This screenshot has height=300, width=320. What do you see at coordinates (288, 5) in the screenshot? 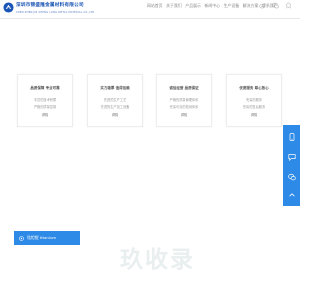
I see `qq-icon` at bounding box center [288, 5].